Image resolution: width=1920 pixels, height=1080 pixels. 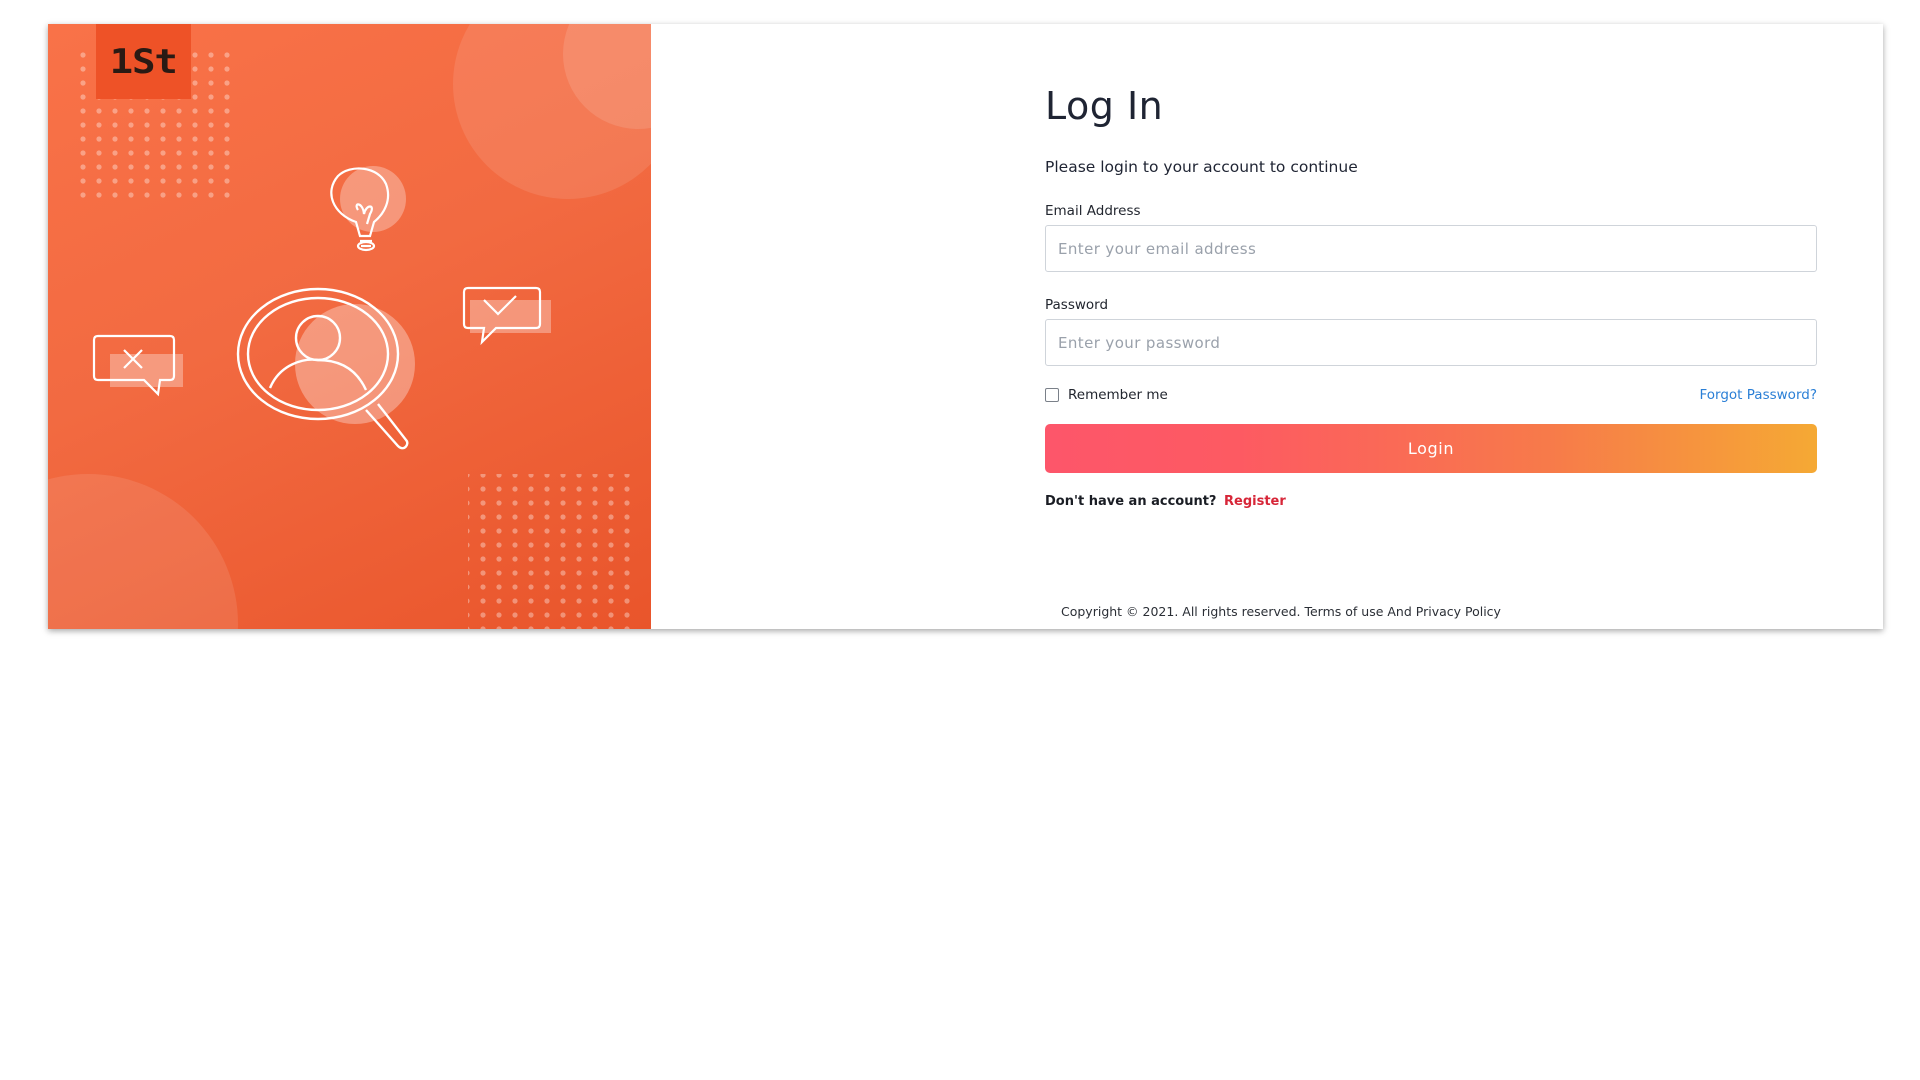 What do you see at coordinates (1431, 342) in the screenshot?
I see `password-field` at bounding box center [1431, 342].